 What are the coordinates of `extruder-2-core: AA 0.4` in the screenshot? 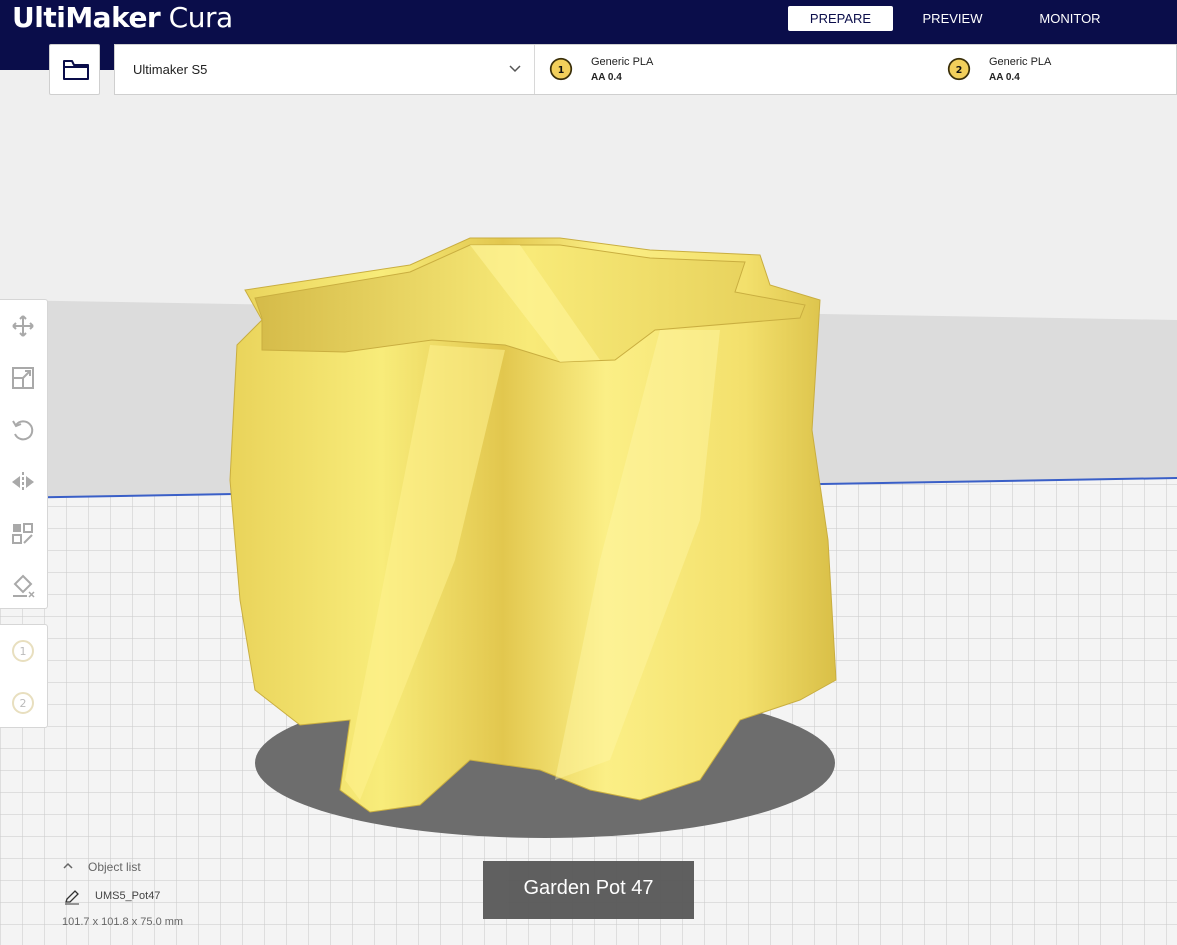 It's located at (1004, 77).